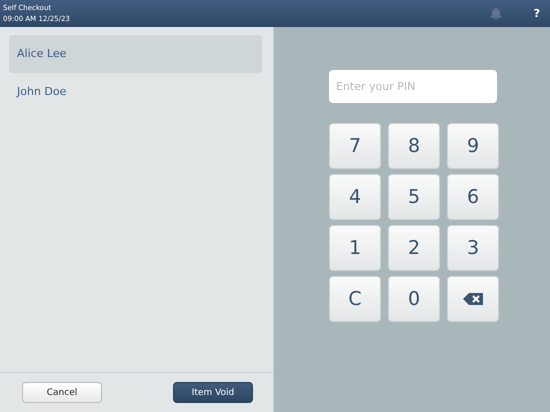 This screenshot has width=550, height=412. Describe the element at coordinates (473, 248) in the screenshot. I see `keypad-key: 3` at that location.